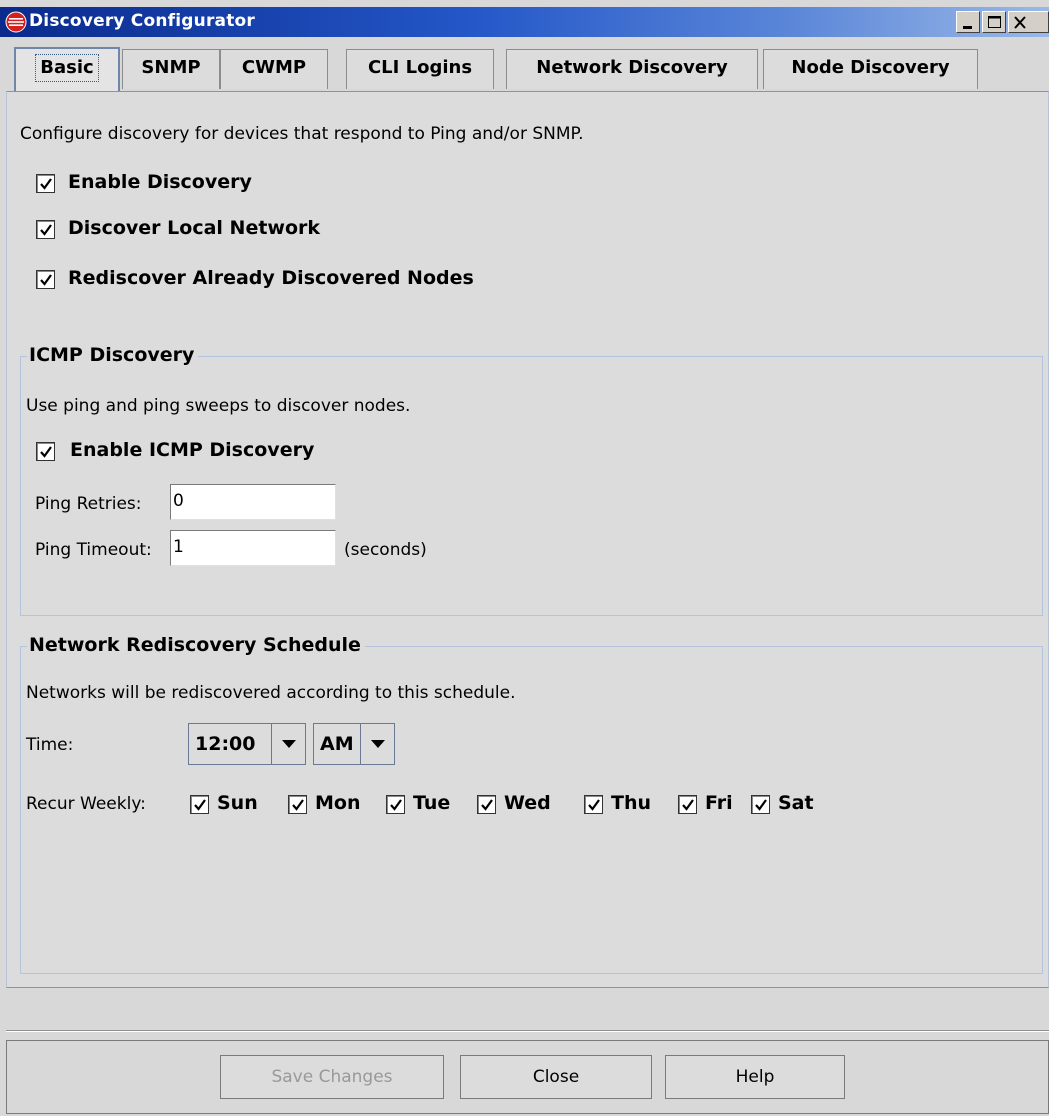 Image resolution: width=1049 pixels, height=1116 pixels. Describe the element at coordinates (527, 803) in the screenshot. I see `day-label-wed: Wed` at that location.